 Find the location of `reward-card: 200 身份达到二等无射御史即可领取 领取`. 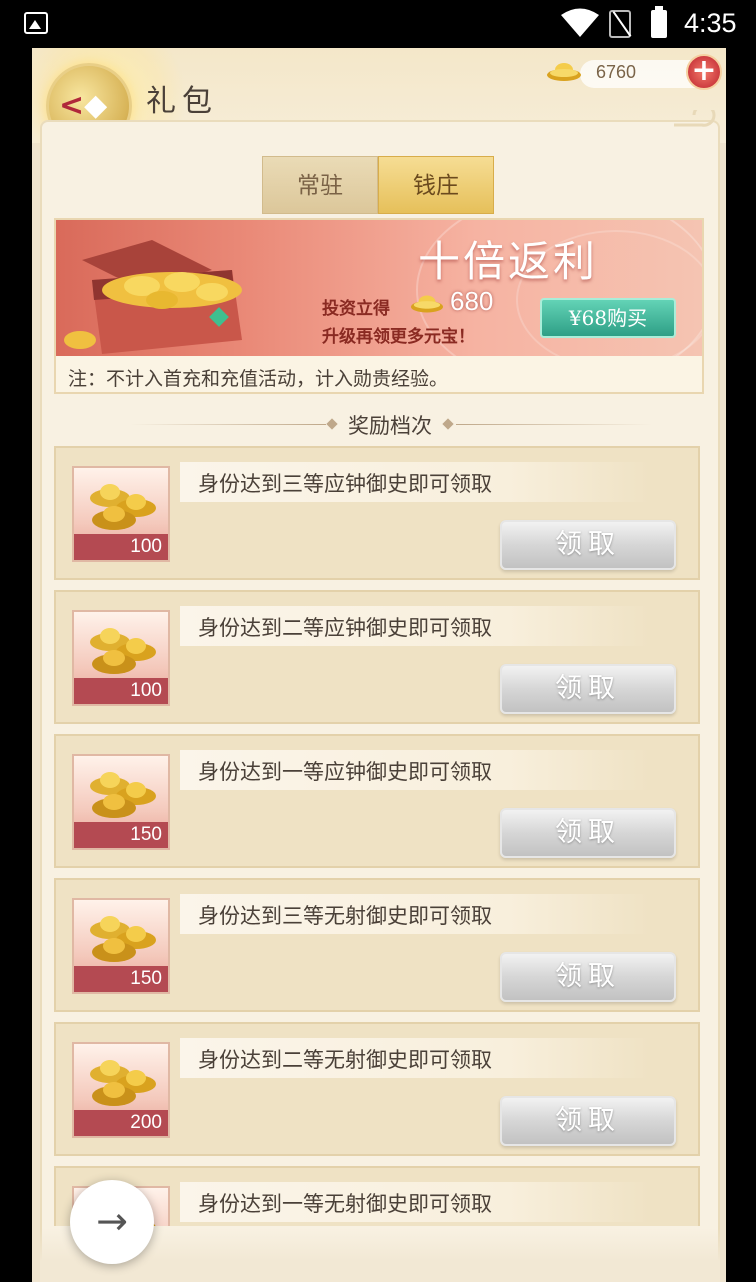

reward-card: 200 身份达到二等无射御史即可领取 领取 is located at coordinates (377, 1089).